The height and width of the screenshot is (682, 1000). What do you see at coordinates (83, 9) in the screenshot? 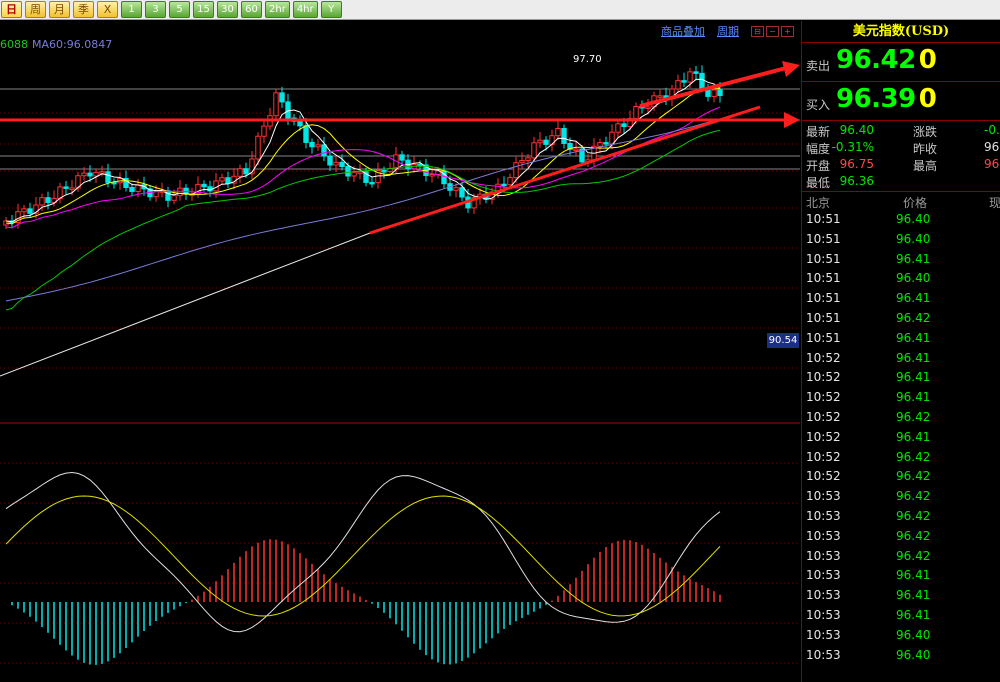
I see `period-button: 季` at bounding box center [83, 9].